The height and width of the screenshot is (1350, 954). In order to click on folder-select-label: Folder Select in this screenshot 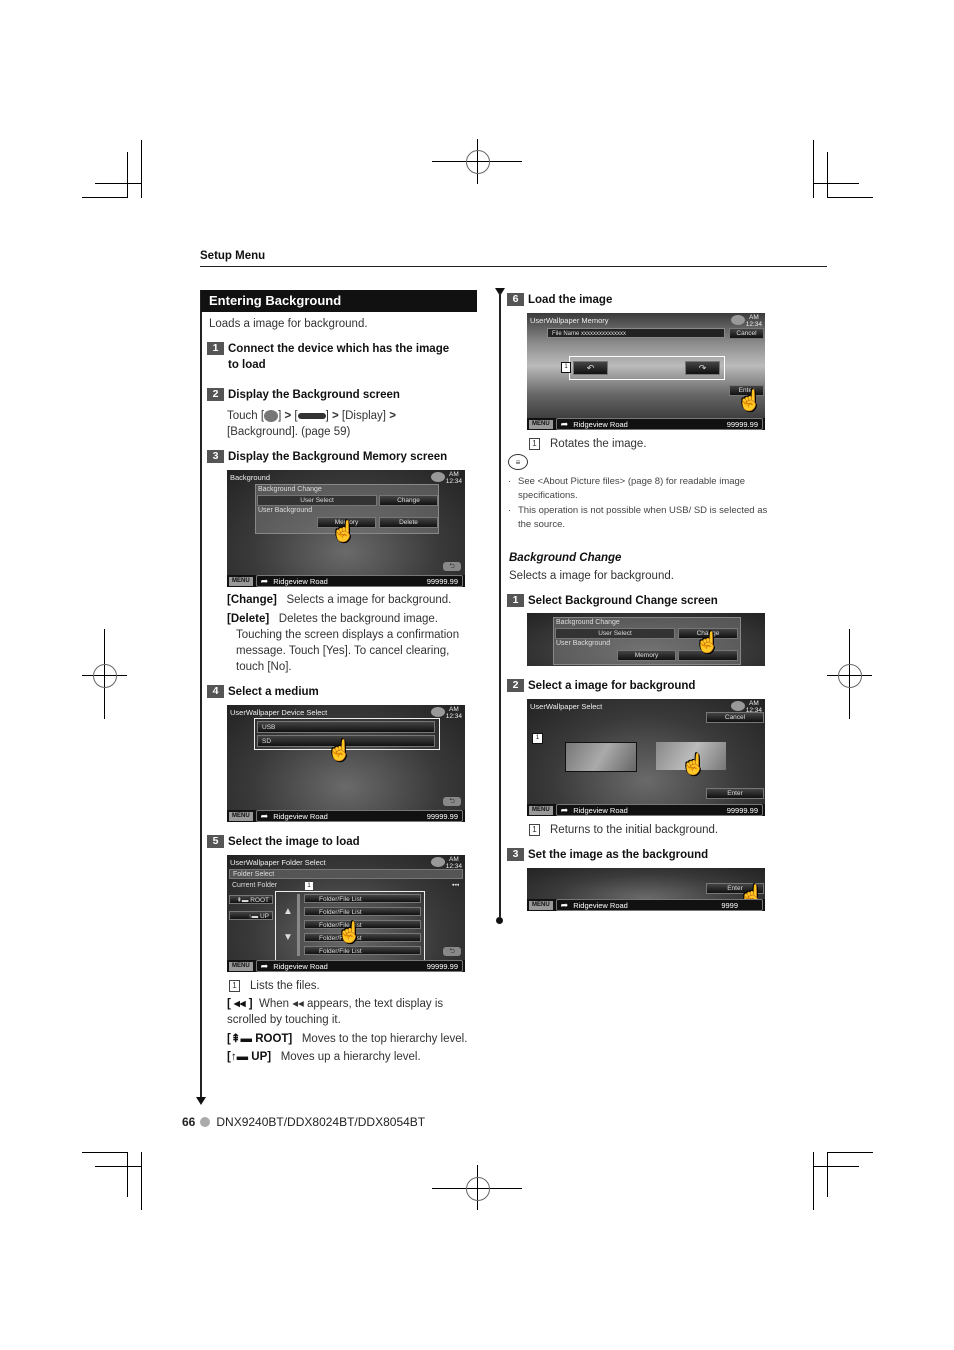, I will do `click(346, 874)`.